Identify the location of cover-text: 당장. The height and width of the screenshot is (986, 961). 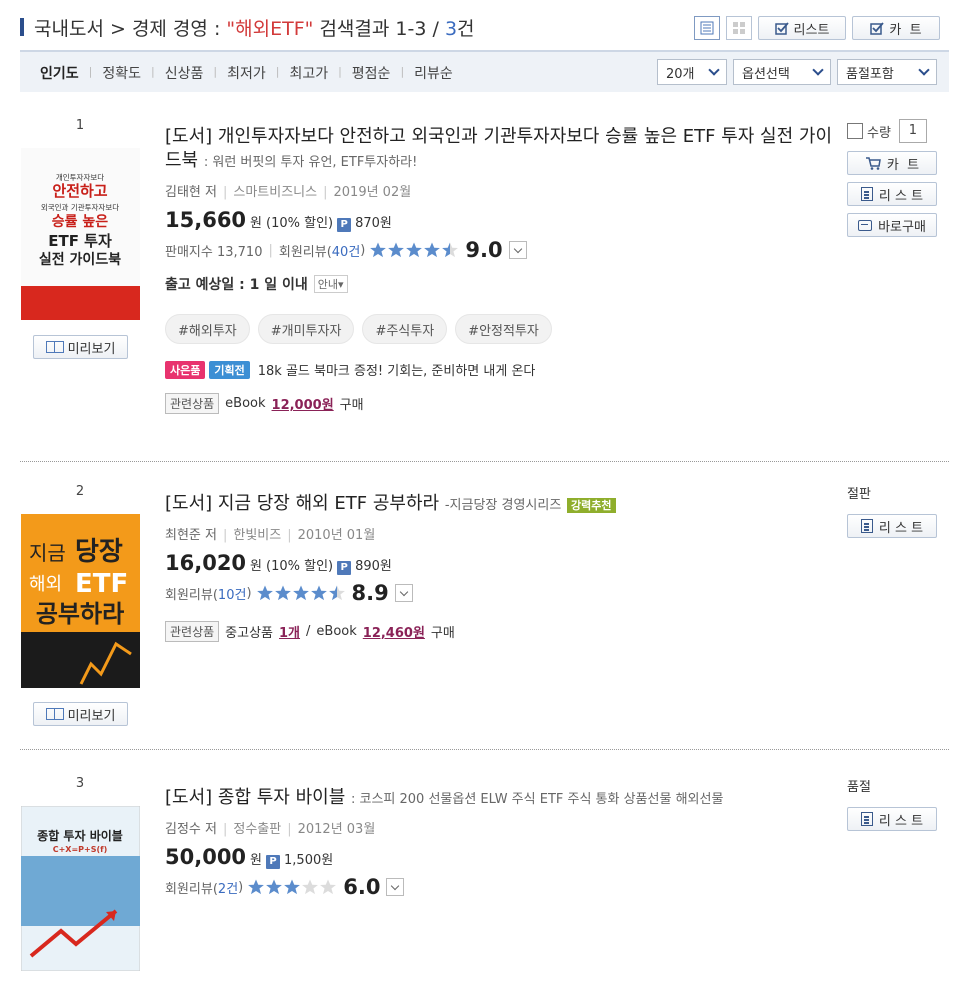
(99, 552).